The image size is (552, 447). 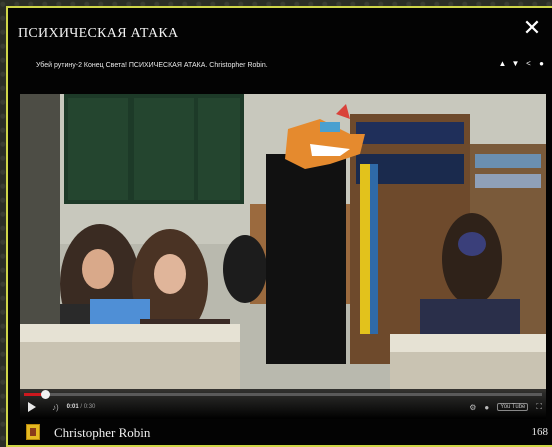 What do you see at coordinates (32, 407) in the screenshot?
I see `play-button` at bounding box center [32, 407].